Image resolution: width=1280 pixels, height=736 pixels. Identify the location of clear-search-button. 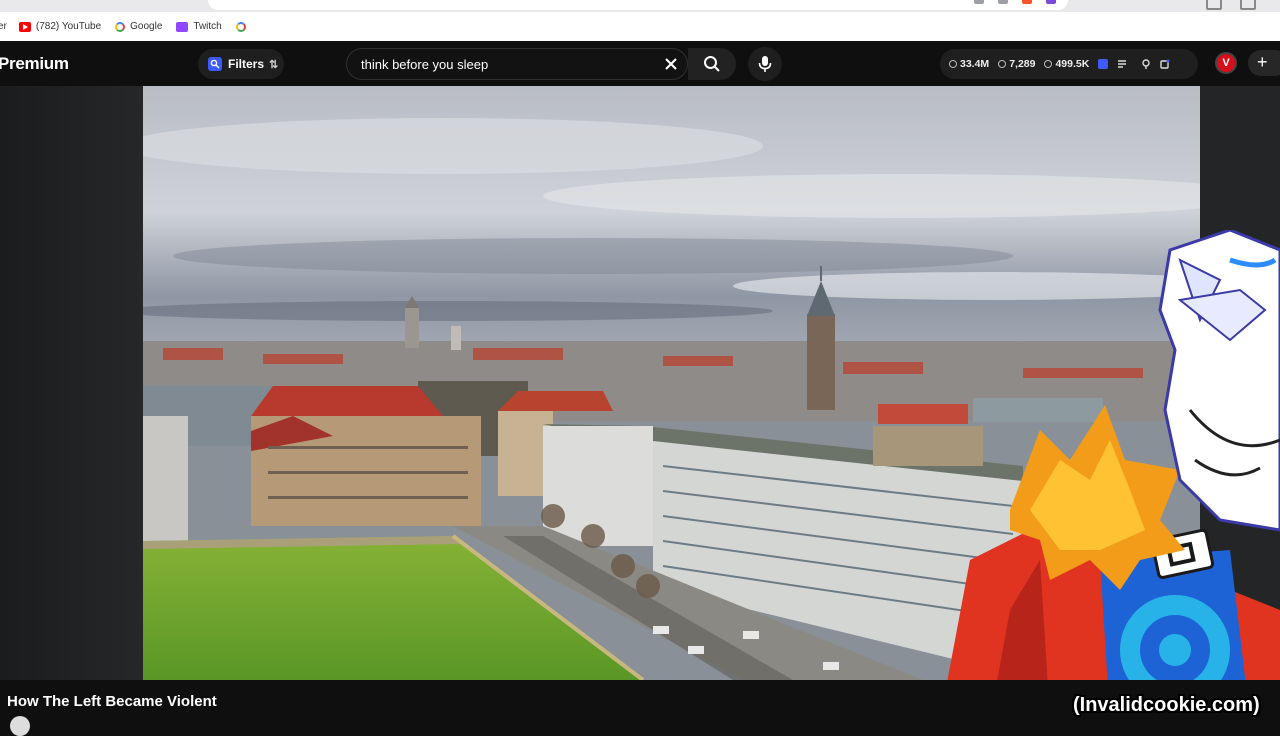
(671, 64).